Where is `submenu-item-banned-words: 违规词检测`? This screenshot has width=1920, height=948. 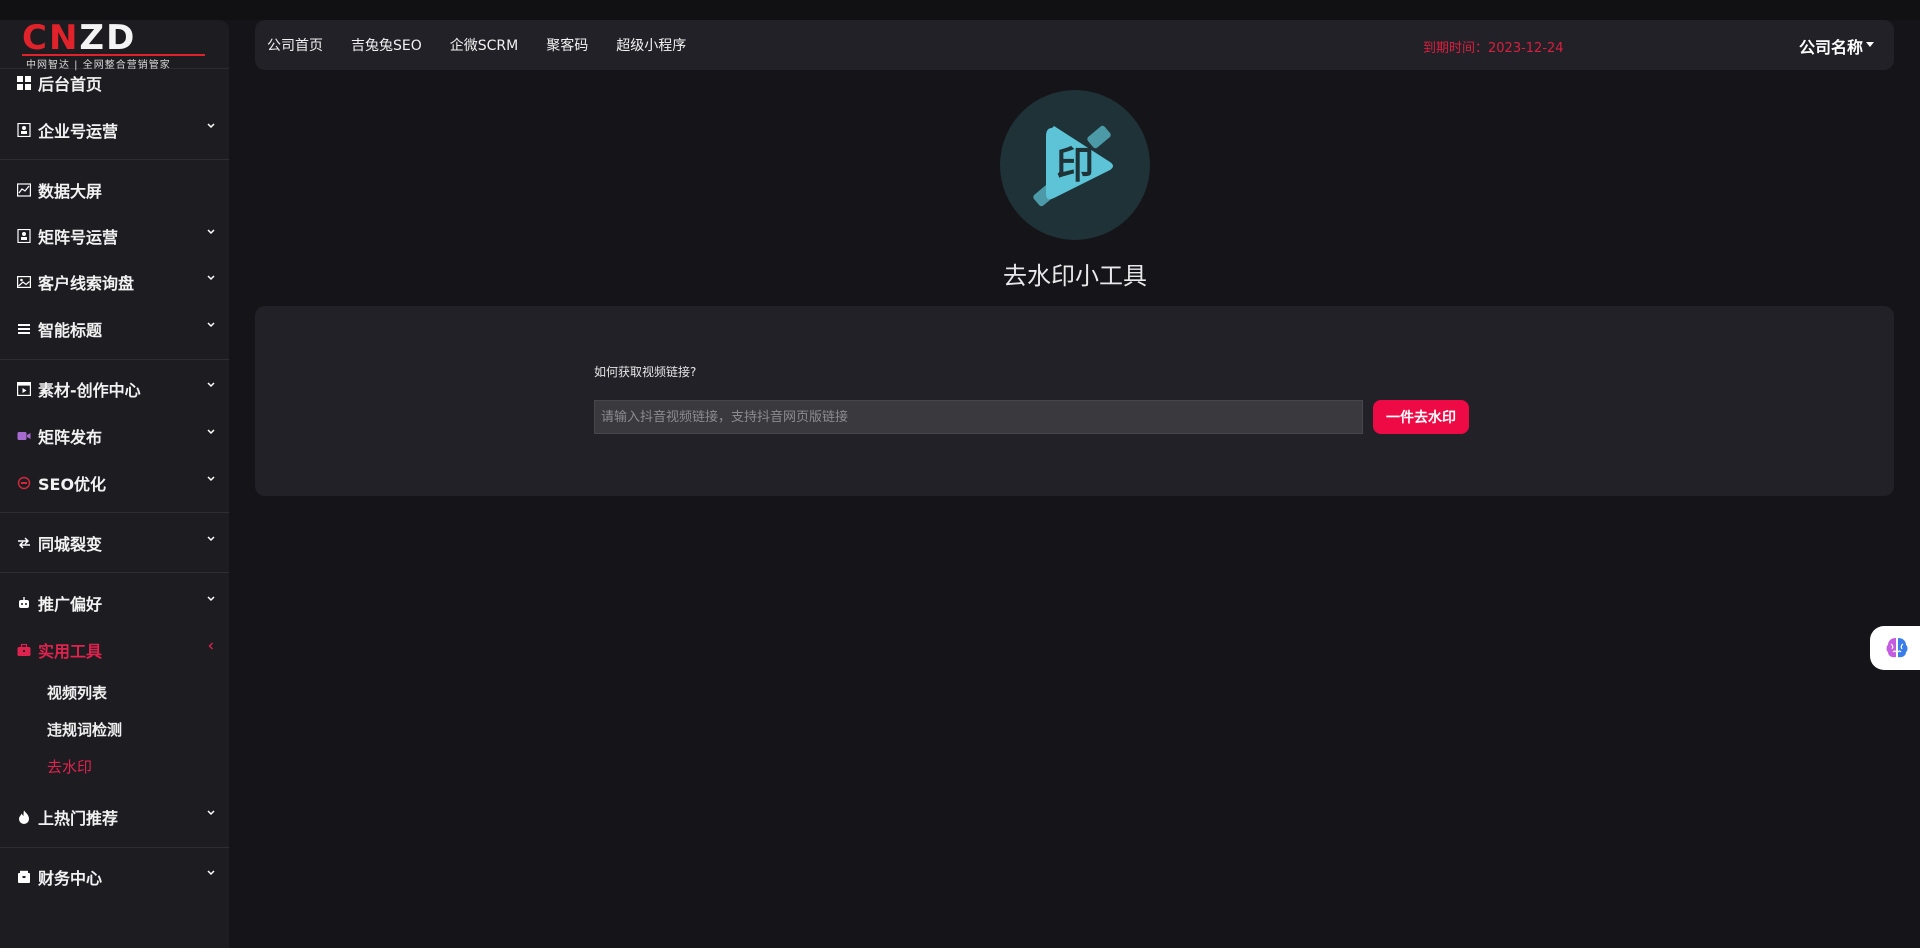
submenu-item-banned-words: 违规词检测 is located at coordinates (84, 729).